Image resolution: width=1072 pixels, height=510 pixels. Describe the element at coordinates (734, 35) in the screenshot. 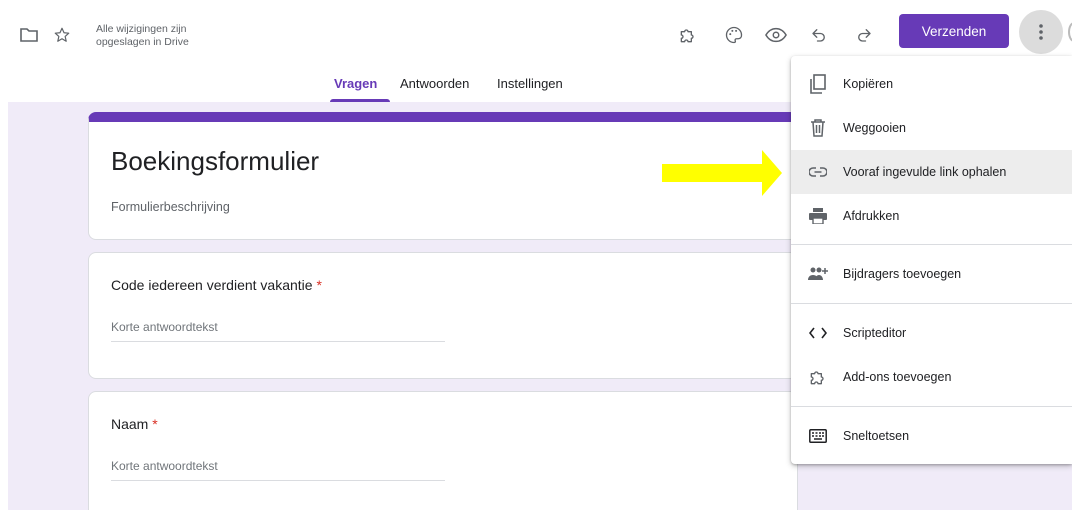

I see `palette-icon` at that location.